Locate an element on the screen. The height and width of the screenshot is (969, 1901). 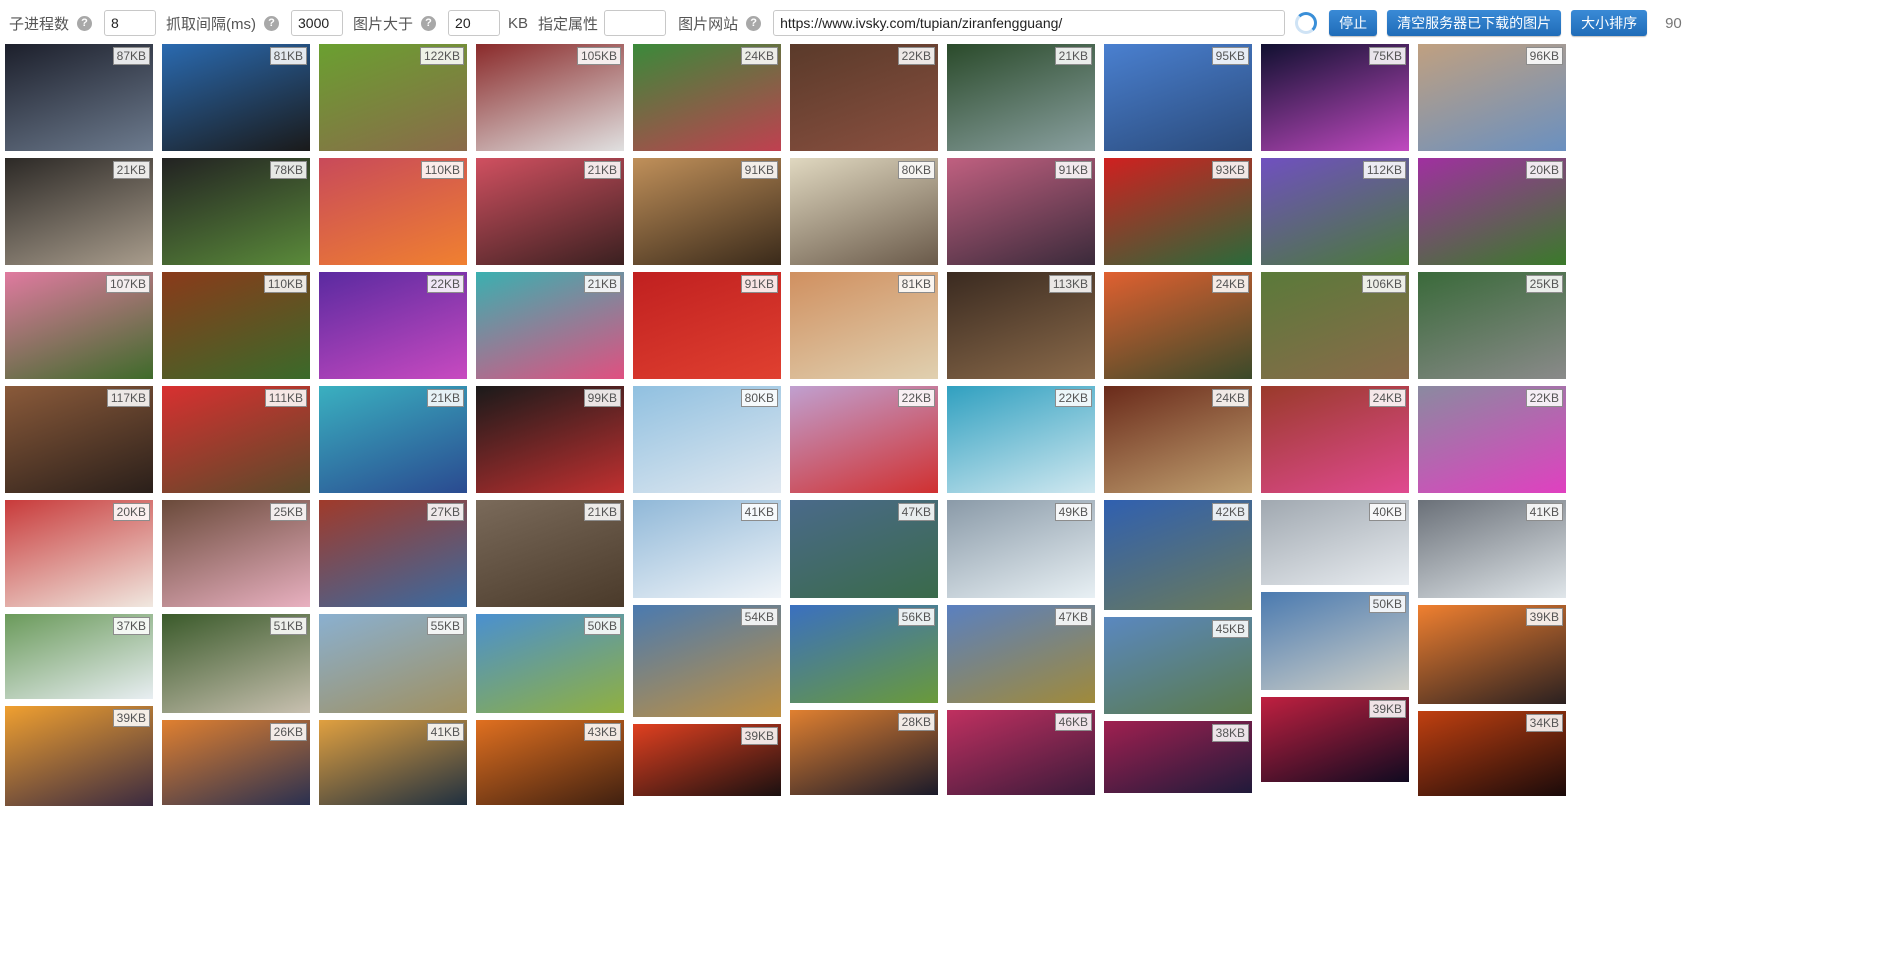
image-thumbnail: 93KB is located at coordinates (1178, 211).